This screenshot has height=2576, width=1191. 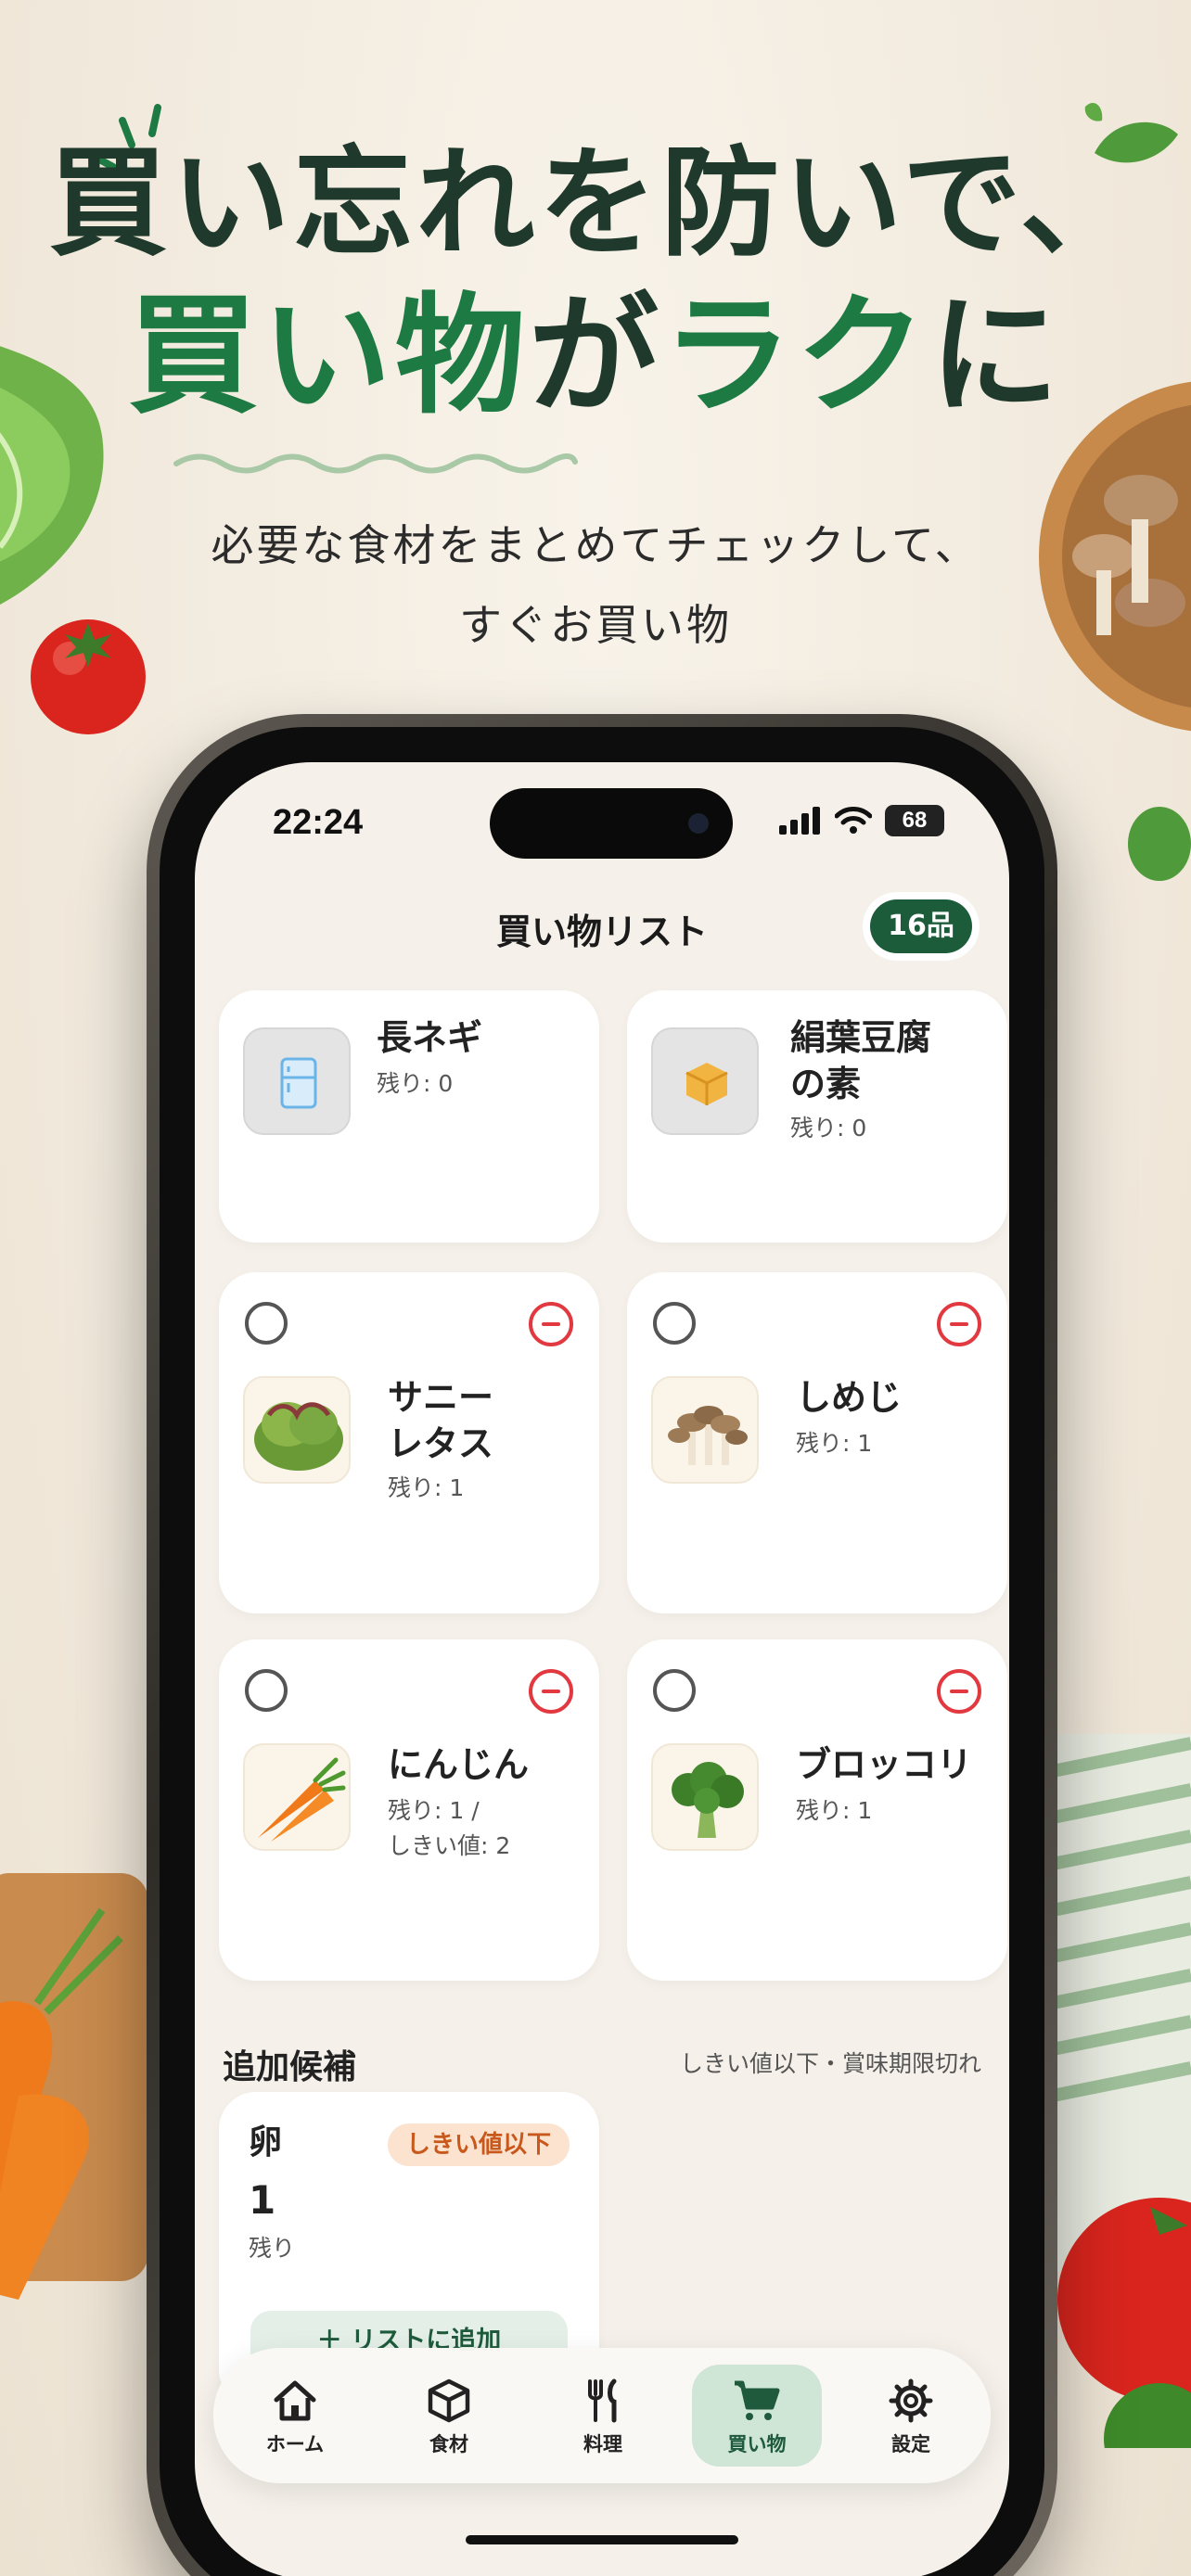 I want to click on headline-part2: が, so click(x=595, y=356).